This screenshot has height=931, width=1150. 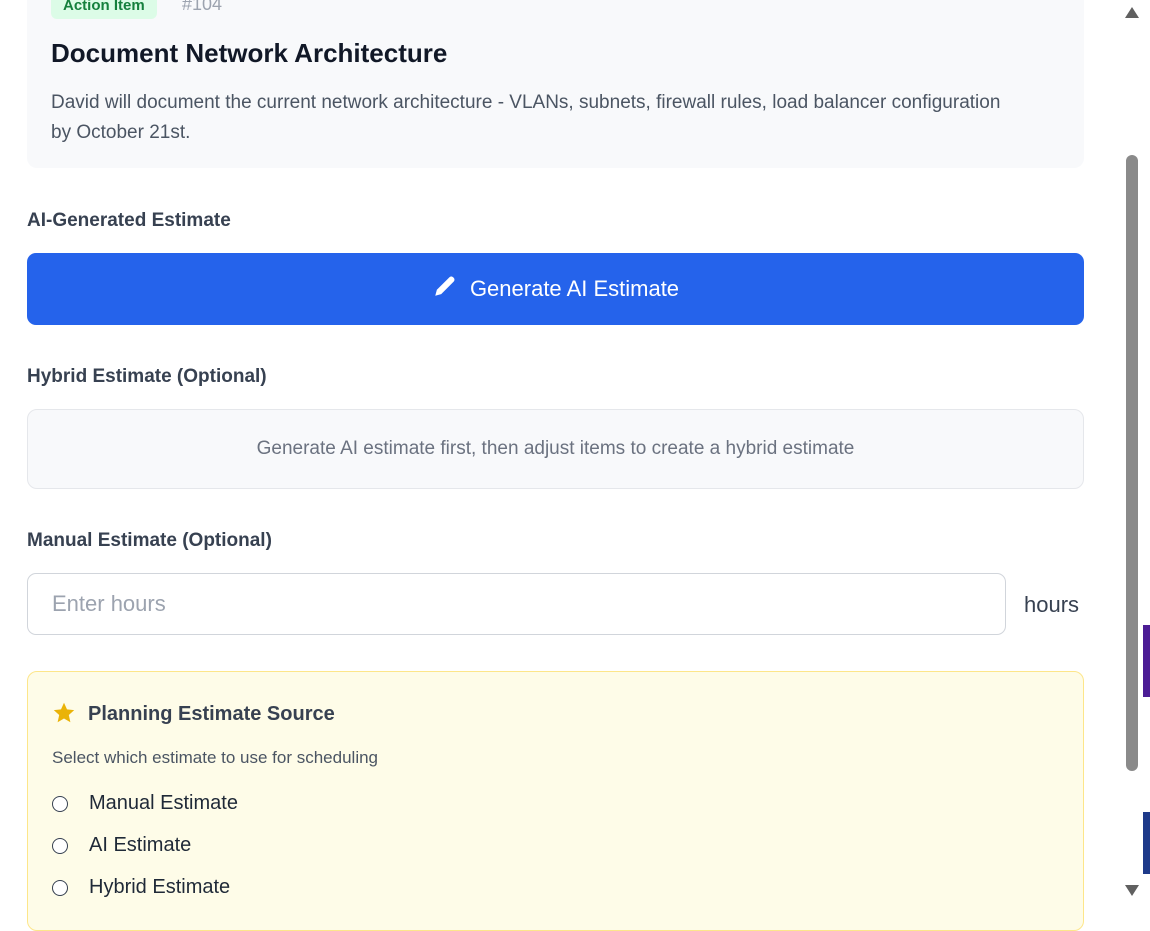 I want to click on manual-estimate-label: Manual Estimate (Optional), so click(x=149, y=540).